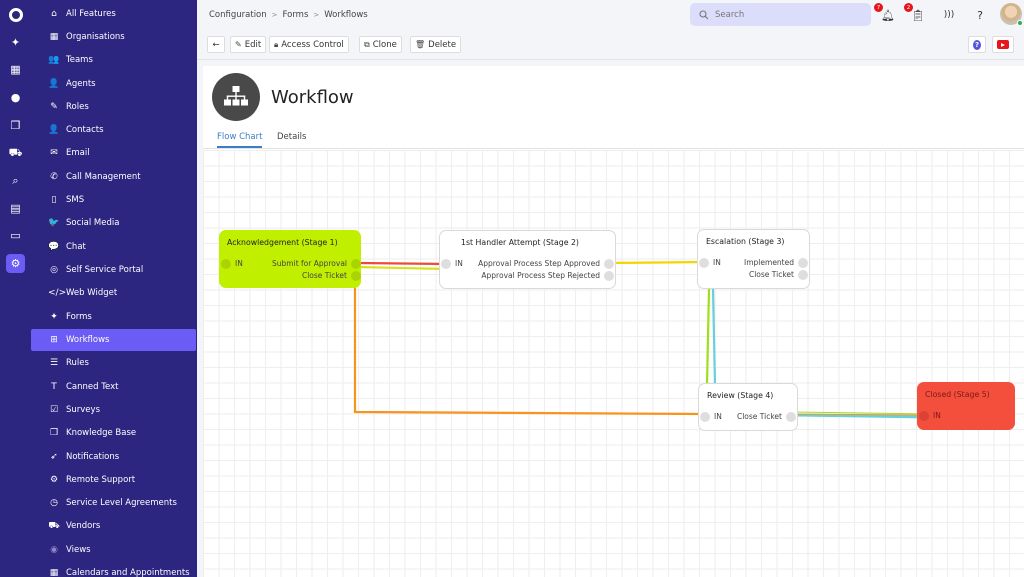 Image resolution: width=1024 pixels, height=577 pixels. What do you see at coordinates (248, 44) in the screenshot?
I see `edit-button: ✎ Edit` at bounding box center [248, 44].